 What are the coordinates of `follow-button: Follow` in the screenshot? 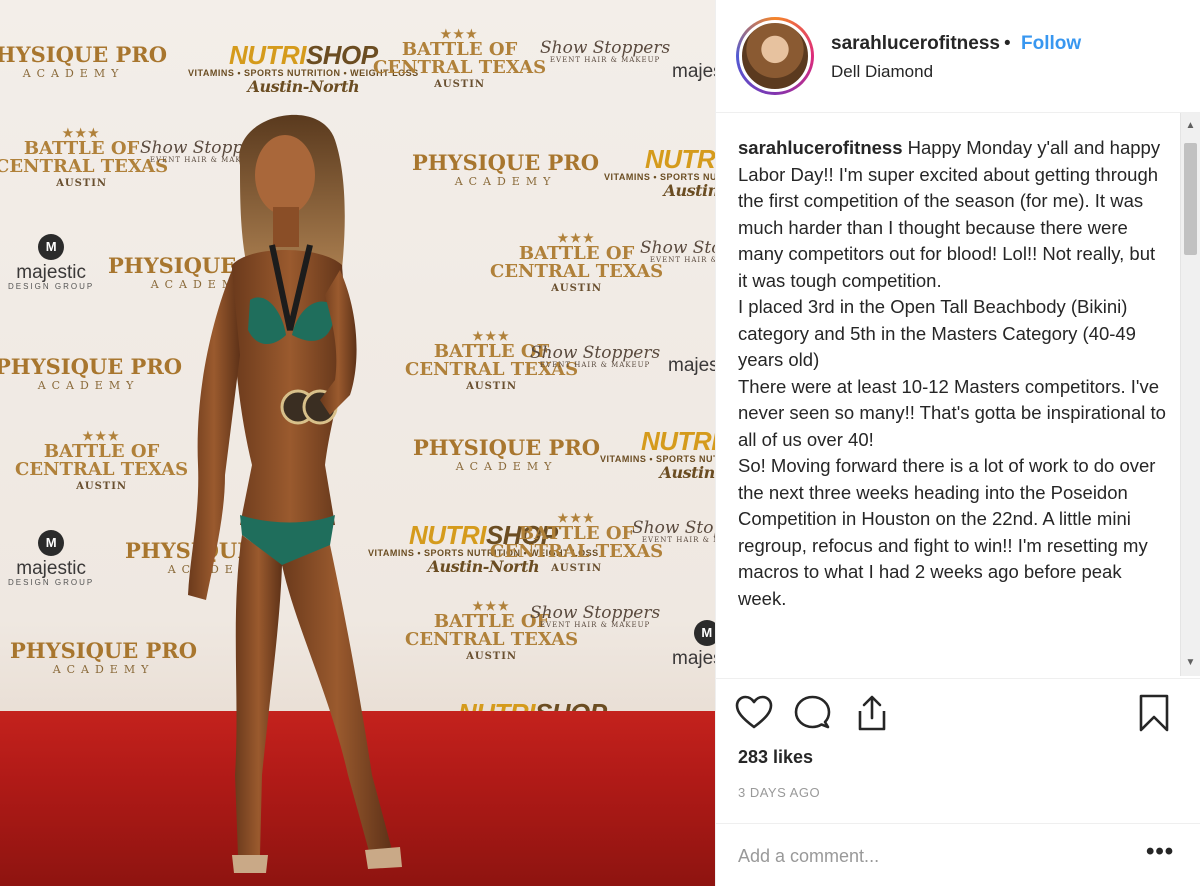 It's located at (1051, 44).